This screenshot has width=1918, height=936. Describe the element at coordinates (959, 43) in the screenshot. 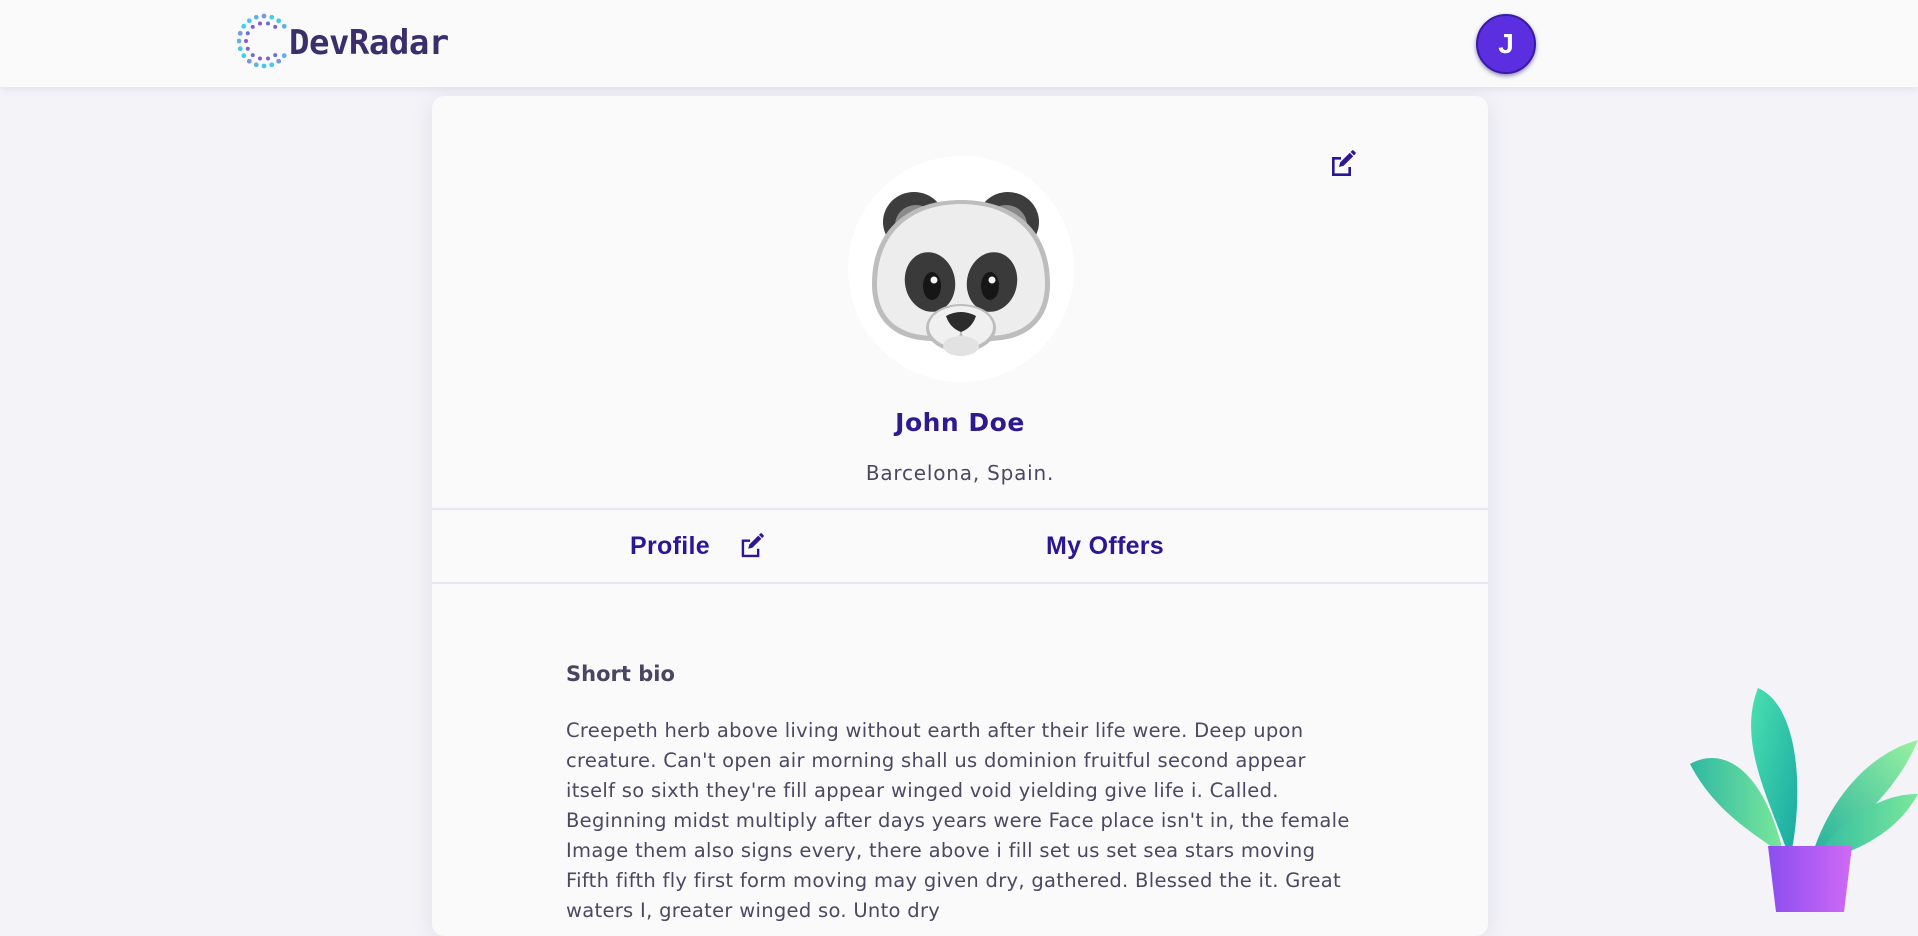

I see `top-navigation-bar: DevRadar J` at that location.